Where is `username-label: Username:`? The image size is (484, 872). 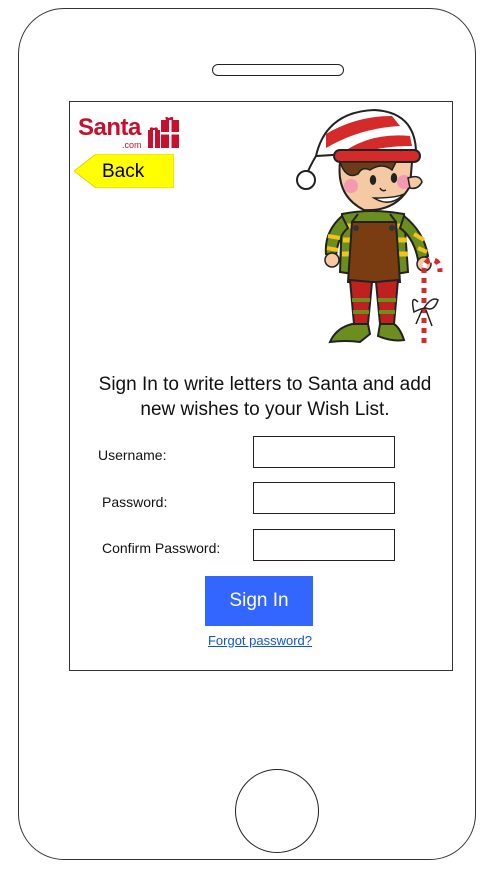
username-label: Username: is located at coordinates (132, 455).